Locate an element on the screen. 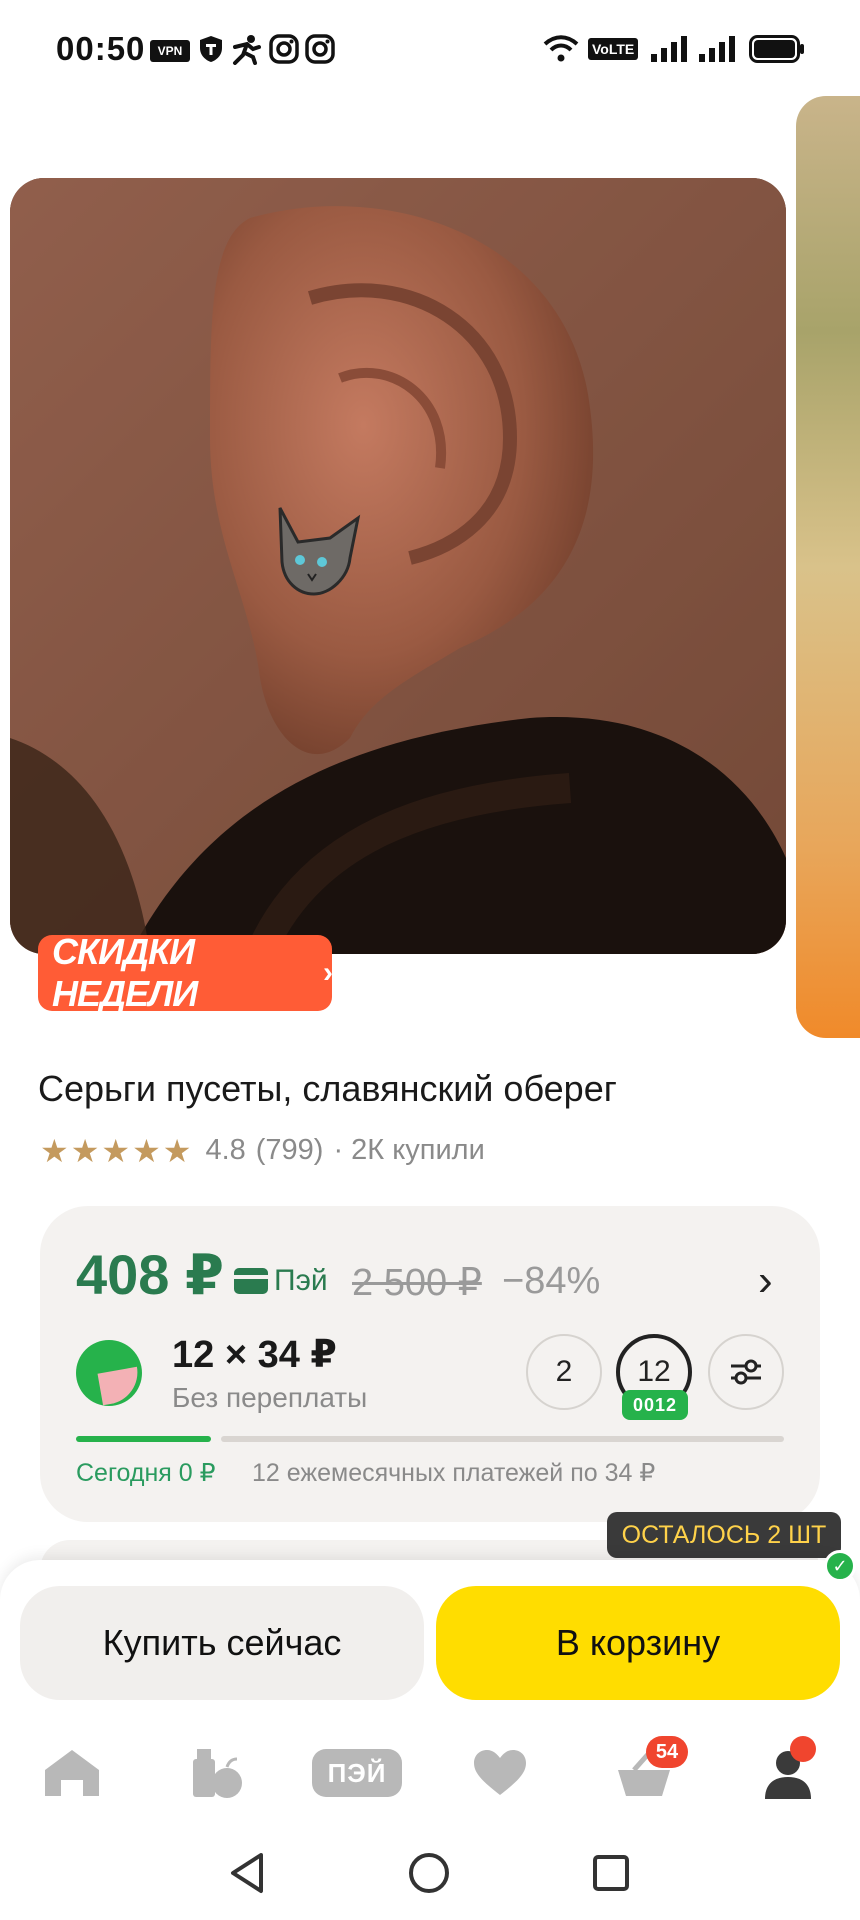 The image size is (860, 1920). tab-catalog is located at coordinates (216, 1773).